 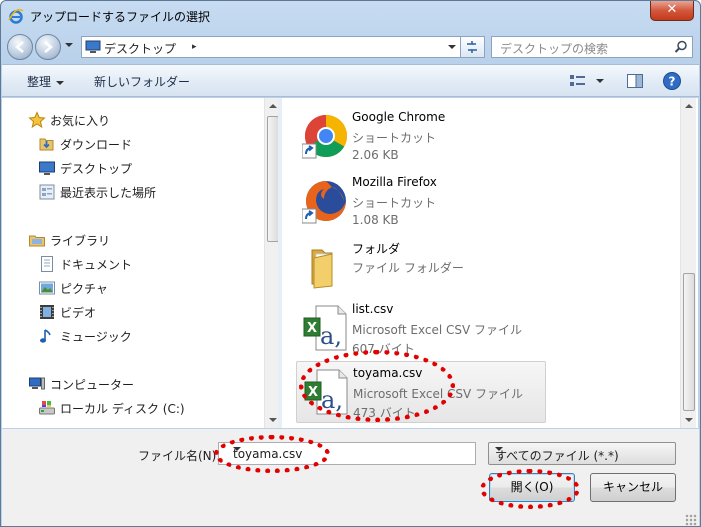 I want to click on file-size: 2.06 KB, so click(x=375, y=155).